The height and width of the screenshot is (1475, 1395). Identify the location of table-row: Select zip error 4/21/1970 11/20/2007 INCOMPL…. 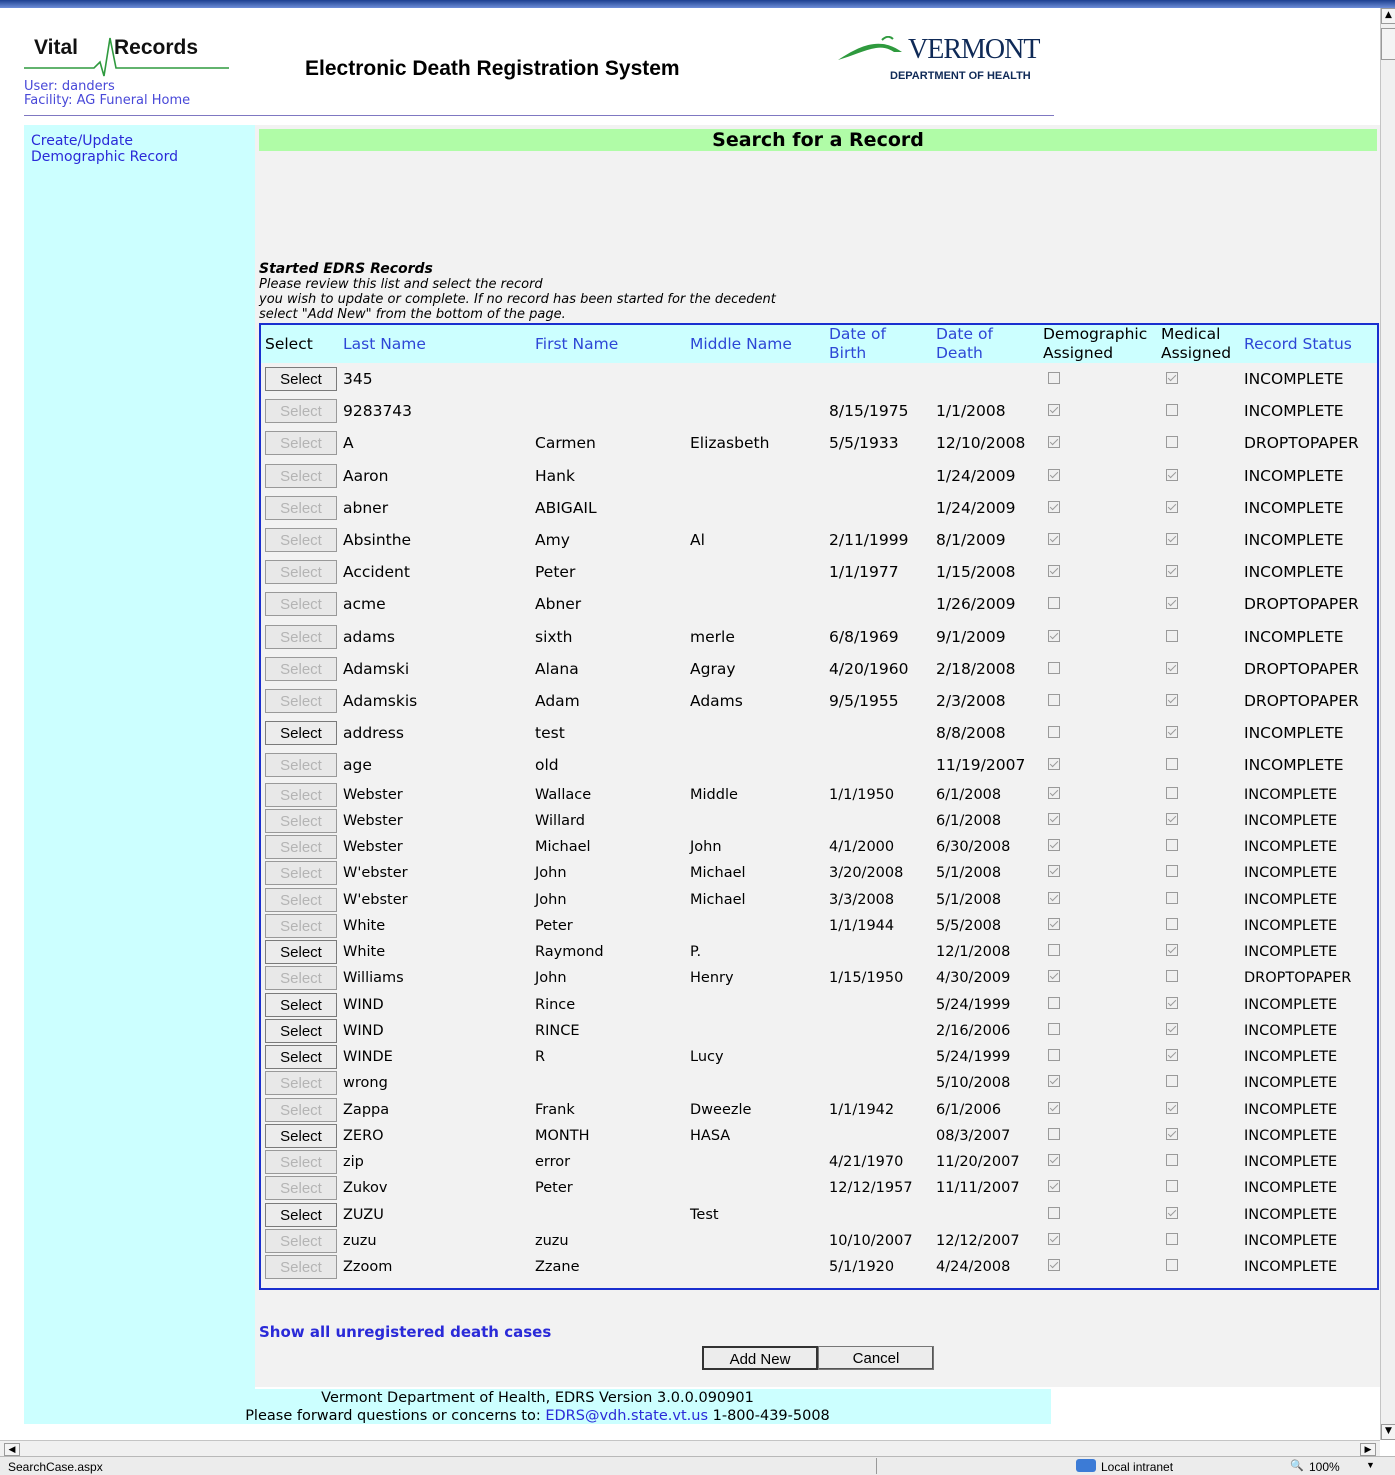
(819, 1162).